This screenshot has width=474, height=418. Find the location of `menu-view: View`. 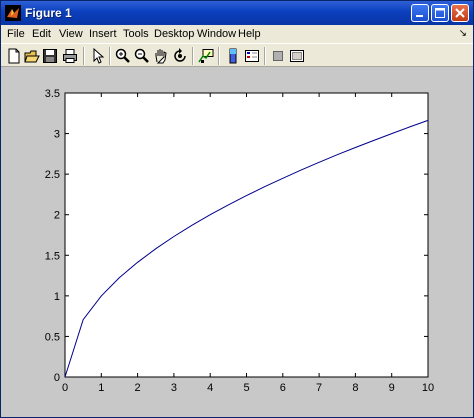

menu-view: View is located at coordinates (71, 34).